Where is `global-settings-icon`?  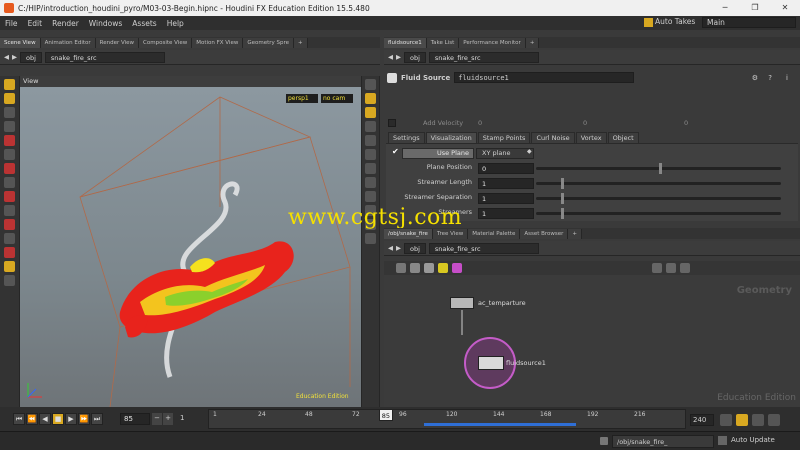
global-settings-icon is located at coordinates (774, 420).